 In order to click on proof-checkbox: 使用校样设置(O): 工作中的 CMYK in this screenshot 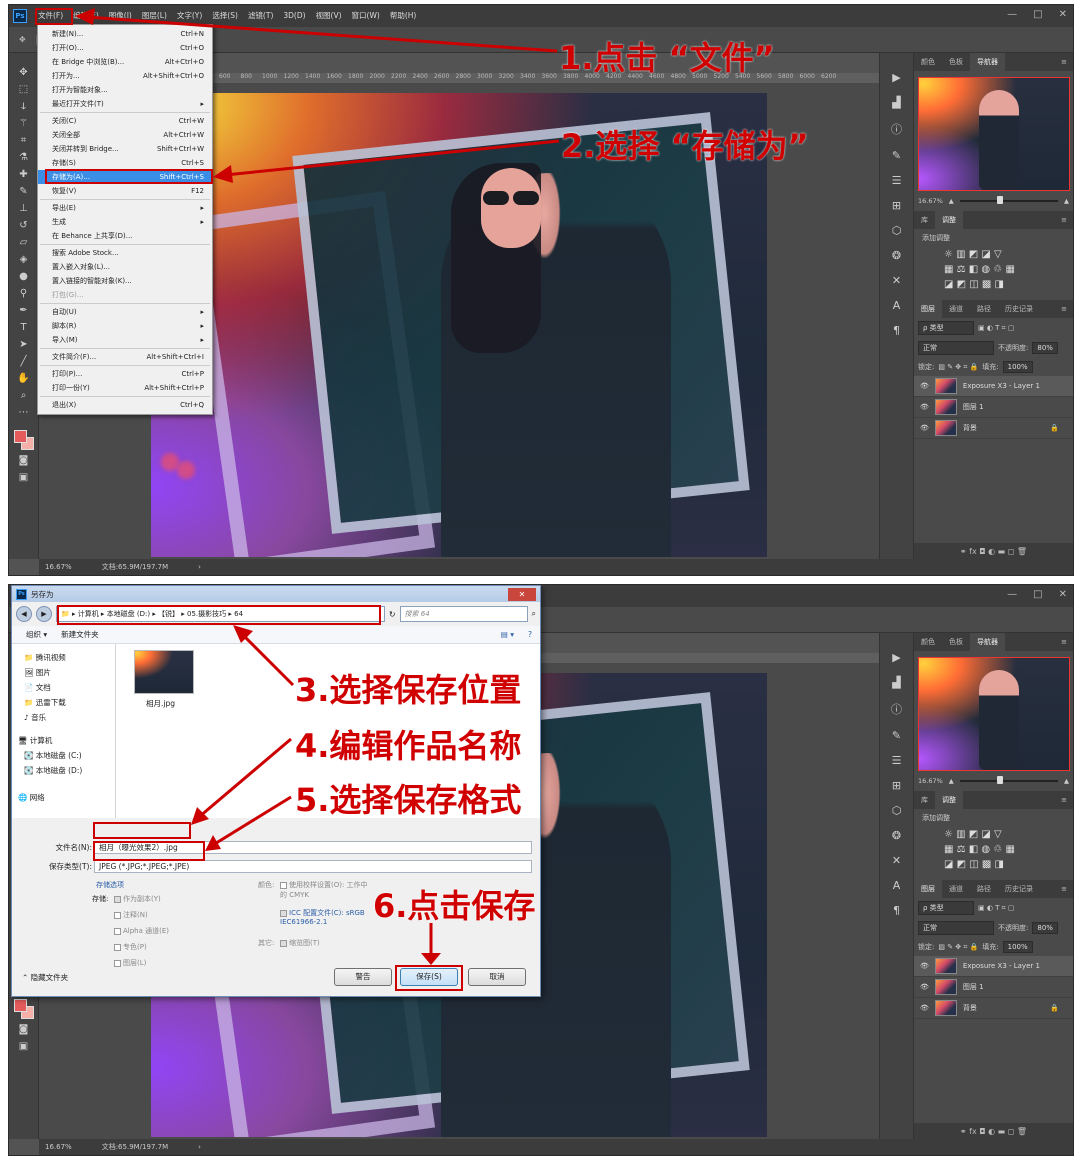, I will do `click(325, 890)`.